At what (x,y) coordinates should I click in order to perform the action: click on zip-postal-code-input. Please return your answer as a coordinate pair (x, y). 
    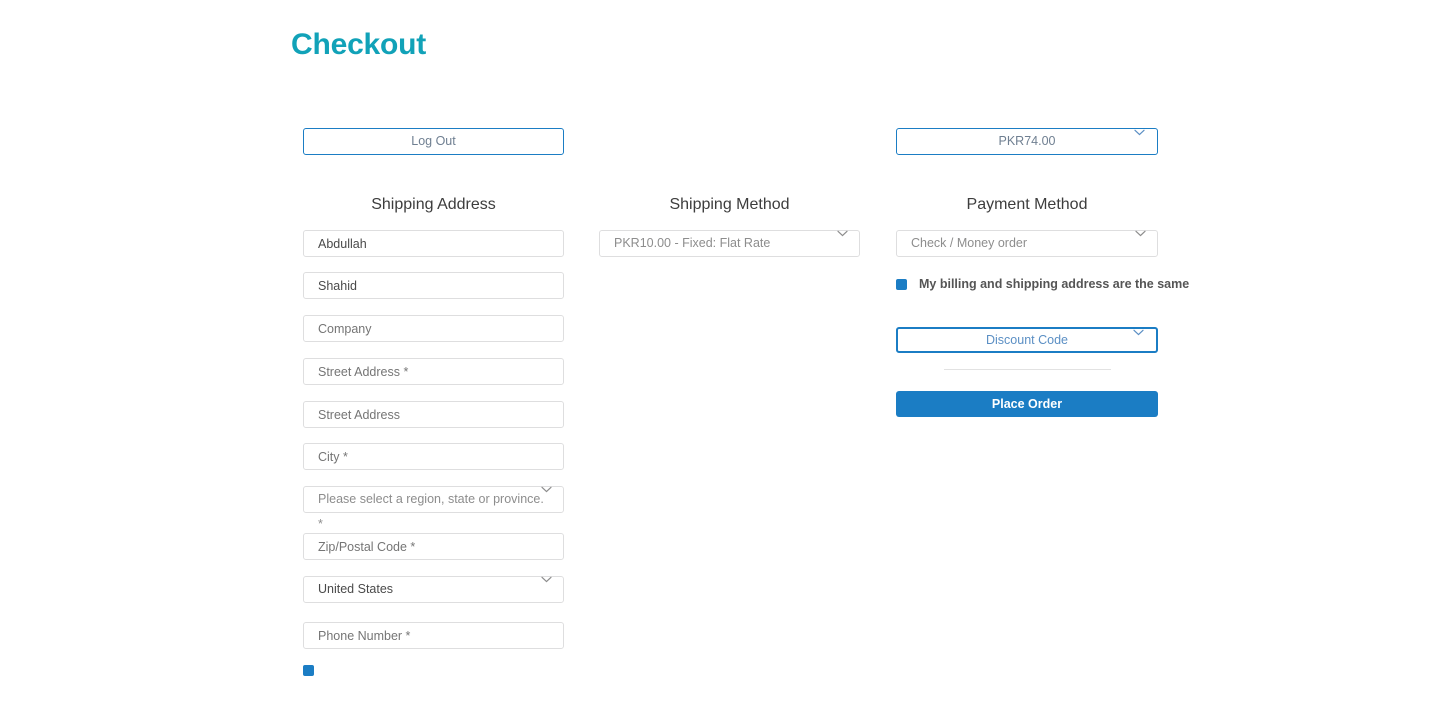
    Looking at the image, I should click on (433, 546).